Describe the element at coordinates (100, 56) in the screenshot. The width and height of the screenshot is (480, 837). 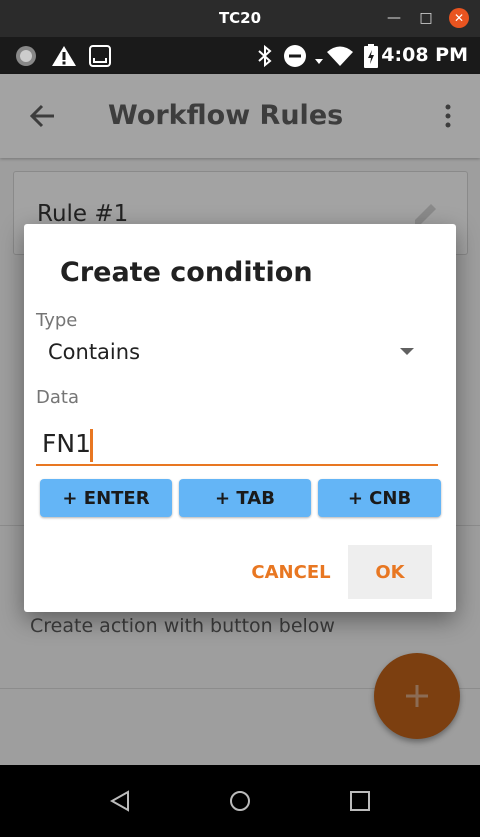
I see `scanner-icon` at that location.